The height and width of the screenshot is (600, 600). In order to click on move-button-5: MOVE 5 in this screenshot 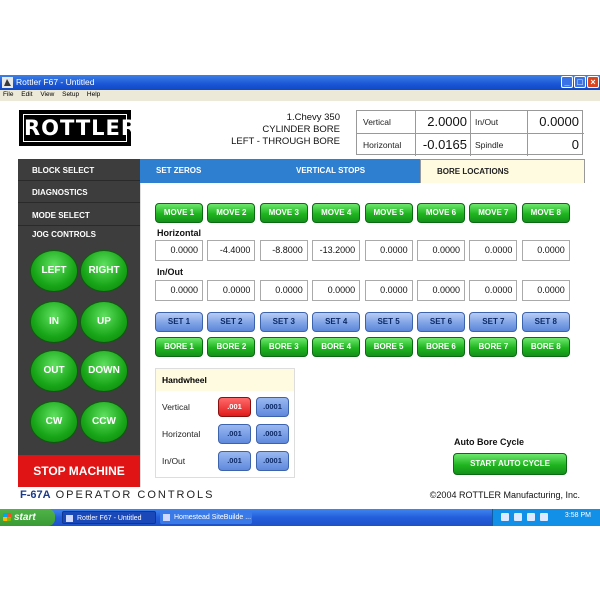, I will do `click(388, 213)`.